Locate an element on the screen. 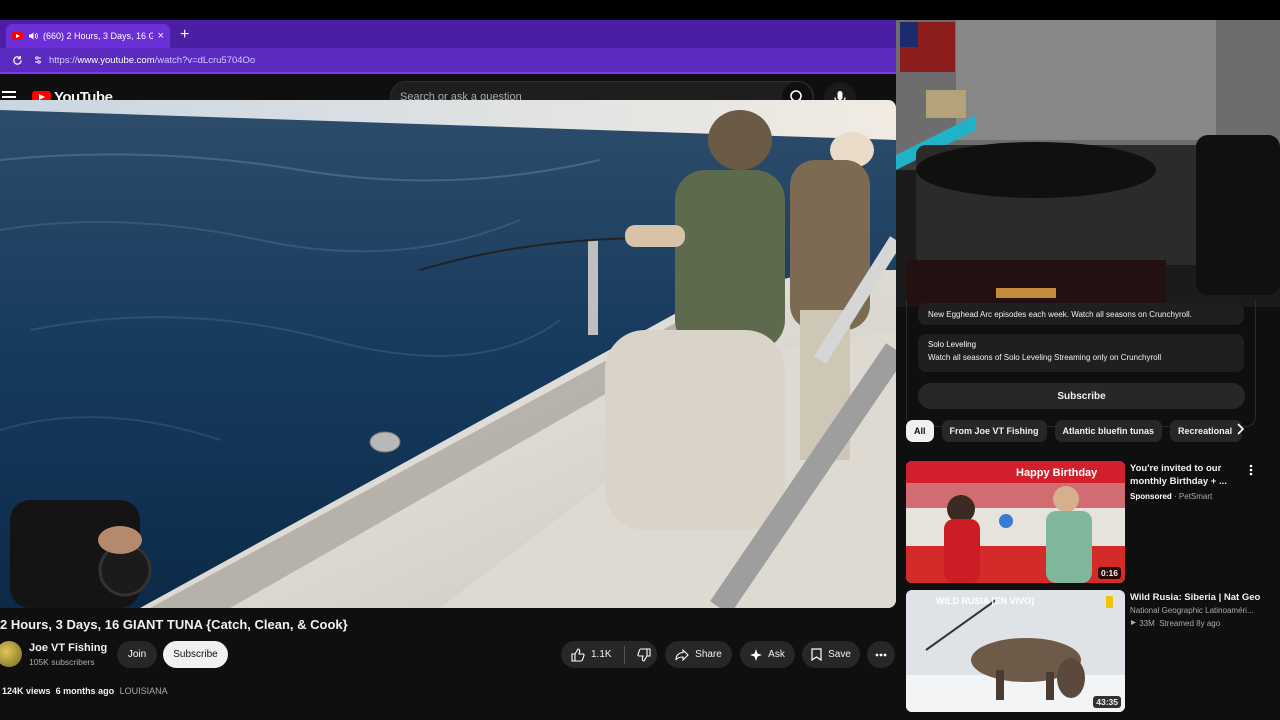 The image size is (1280, 720). new-tab-button: + is located at coordinates (184, 35).